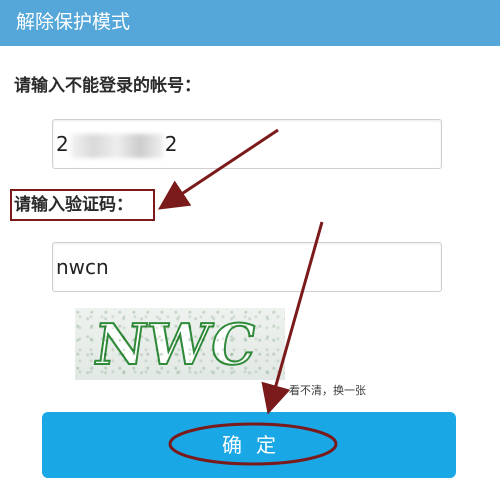 The image size is (500, 493). What do you see at coordinates (247, 267) in the screenshot?
I see `captcha-input: nwcn` at bounding box center [247, 267].